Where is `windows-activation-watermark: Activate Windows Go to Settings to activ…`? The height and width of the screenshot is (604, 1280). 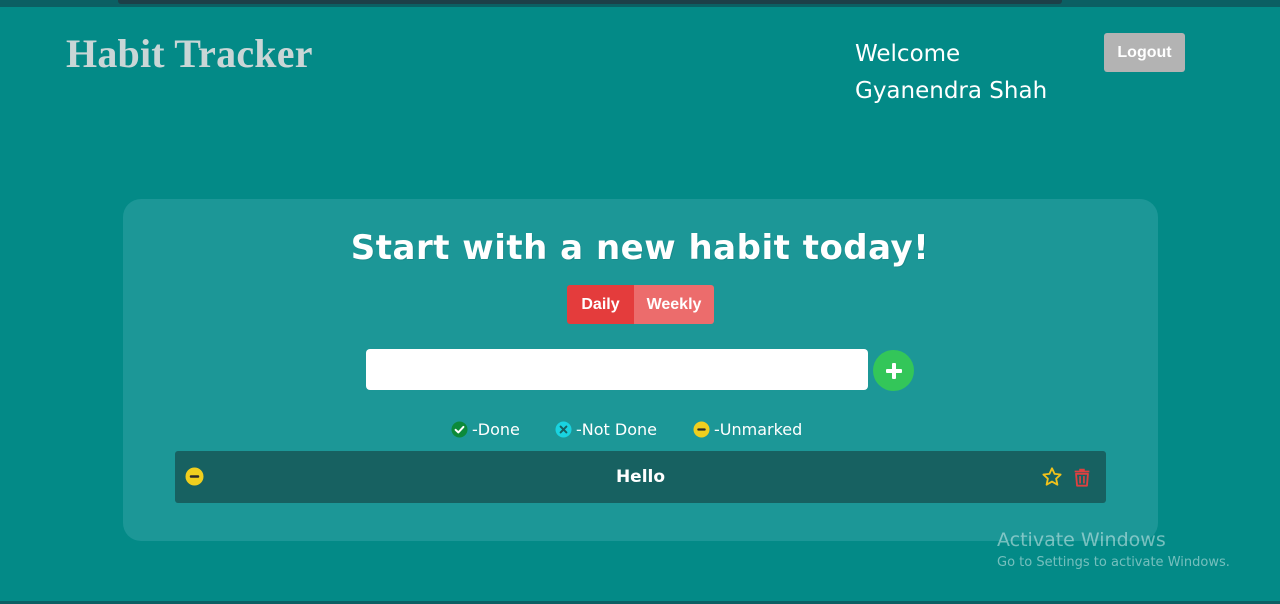 windows-activation-watermark: Activate Windows Go to Settings to activ… is located at coordinates (1113, 551).